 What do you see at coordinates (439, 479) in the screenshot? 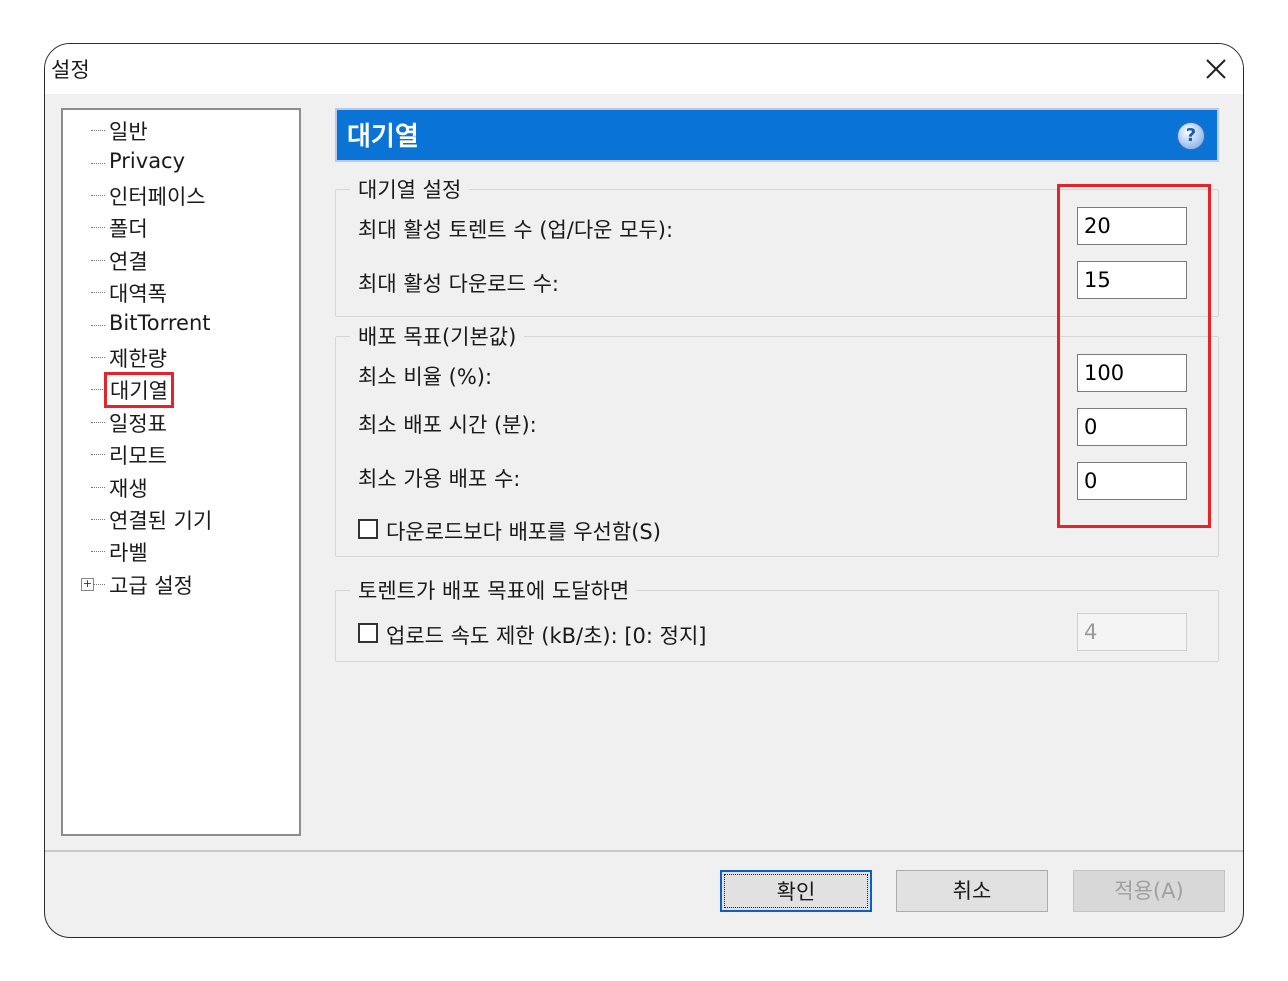
I see `min-available-seeds-label: 최소 가용 배포 수:` at bounding box center [439, 479].